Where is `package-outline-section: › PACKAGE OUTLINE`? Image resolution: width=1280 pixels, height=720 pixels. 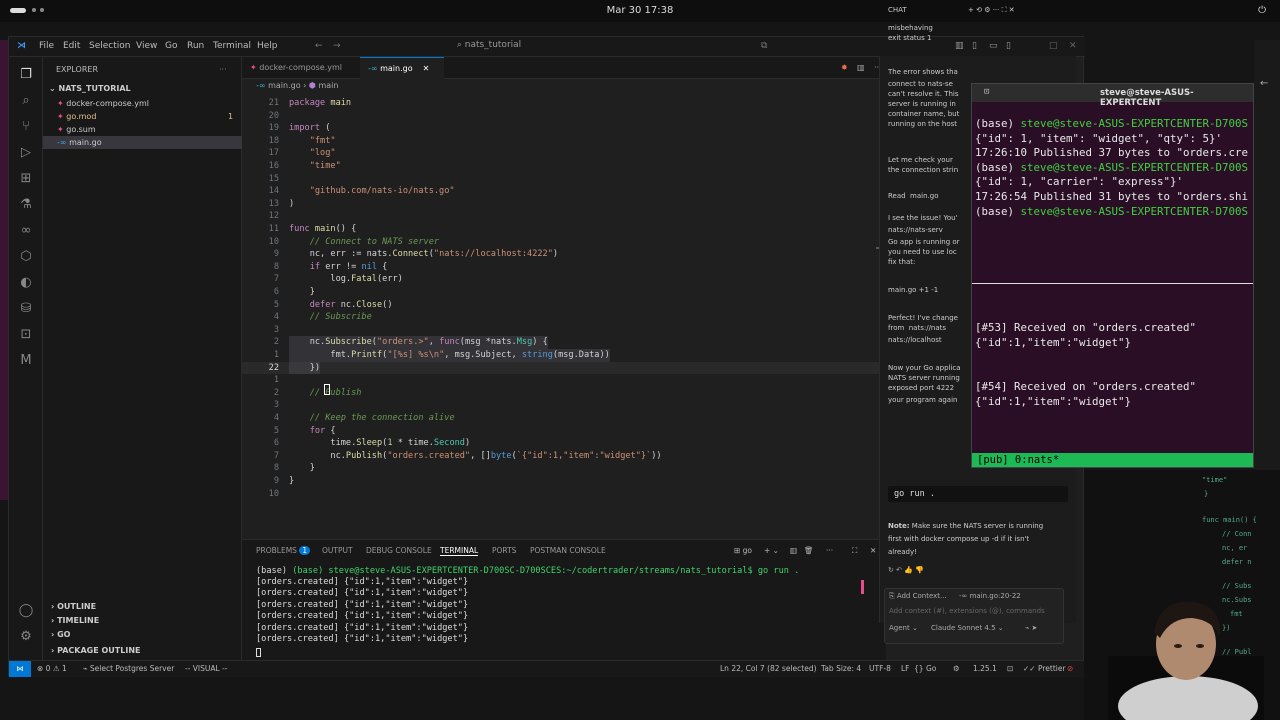 package-outline-section: › PACKAGE OUTLINE is located at coordinates (142, 650).